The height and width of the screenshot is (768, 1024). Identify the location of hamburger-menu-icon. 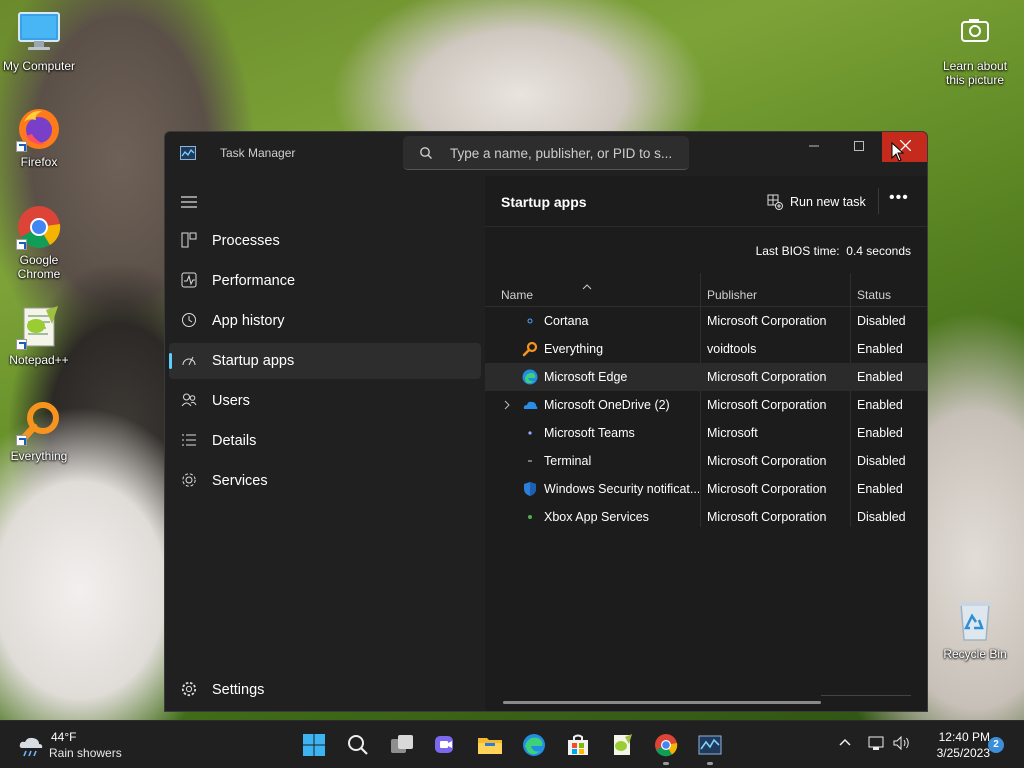
(189, 204).